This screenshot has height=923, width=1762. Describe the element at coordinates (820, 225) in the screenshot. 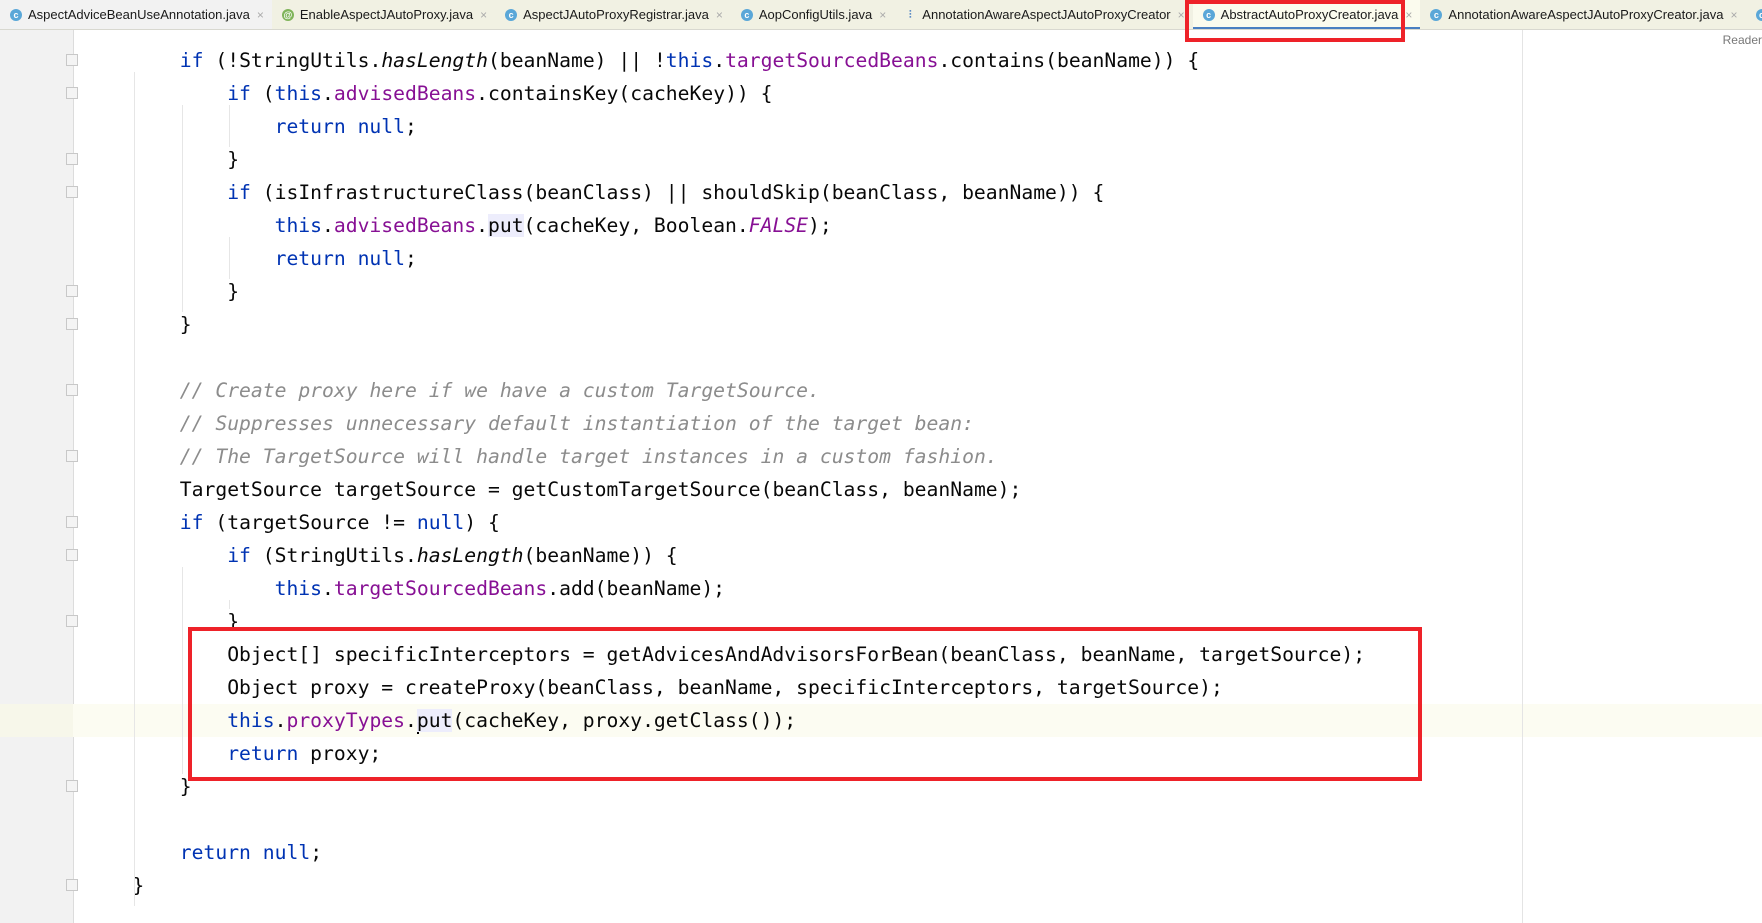

I see `code-token: );` at that location.